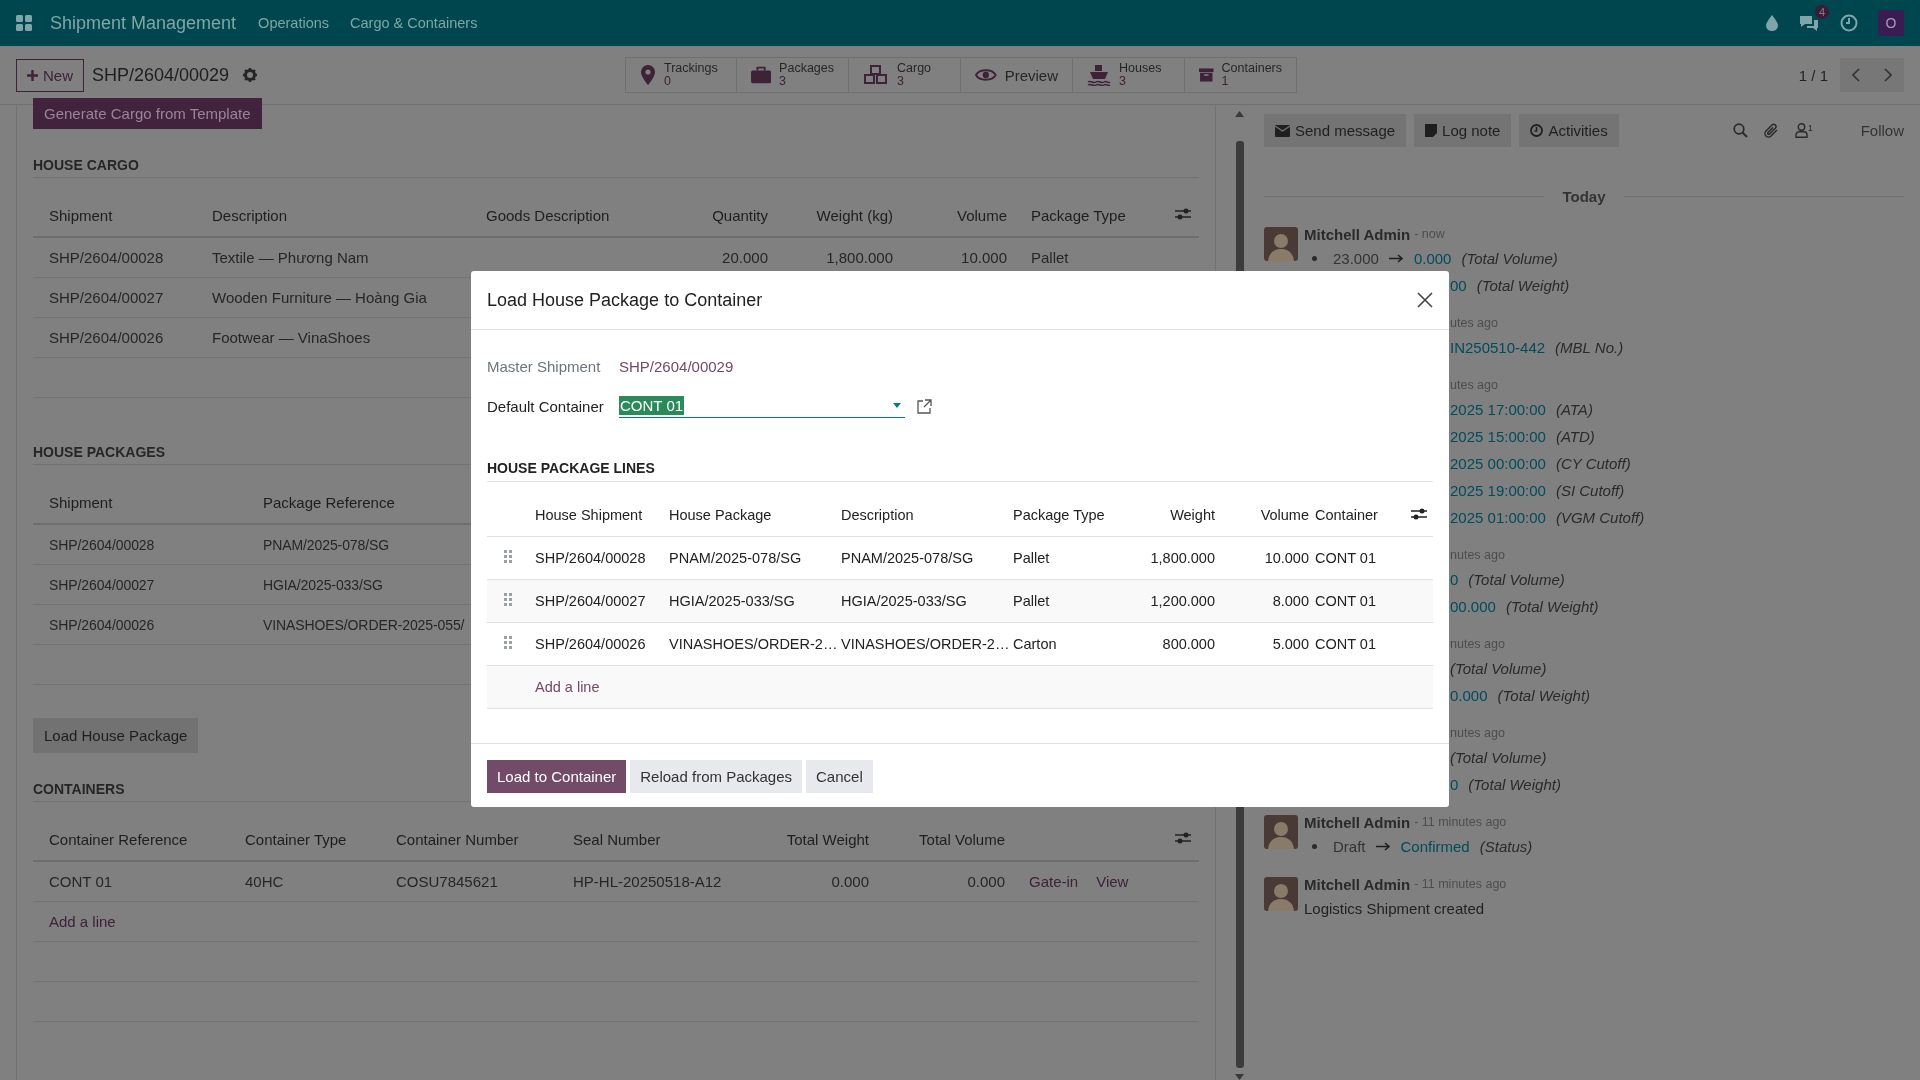 This screenshot has height=1080, width=1920. I want to click on smart-button: Preview, so click(1017, 75).